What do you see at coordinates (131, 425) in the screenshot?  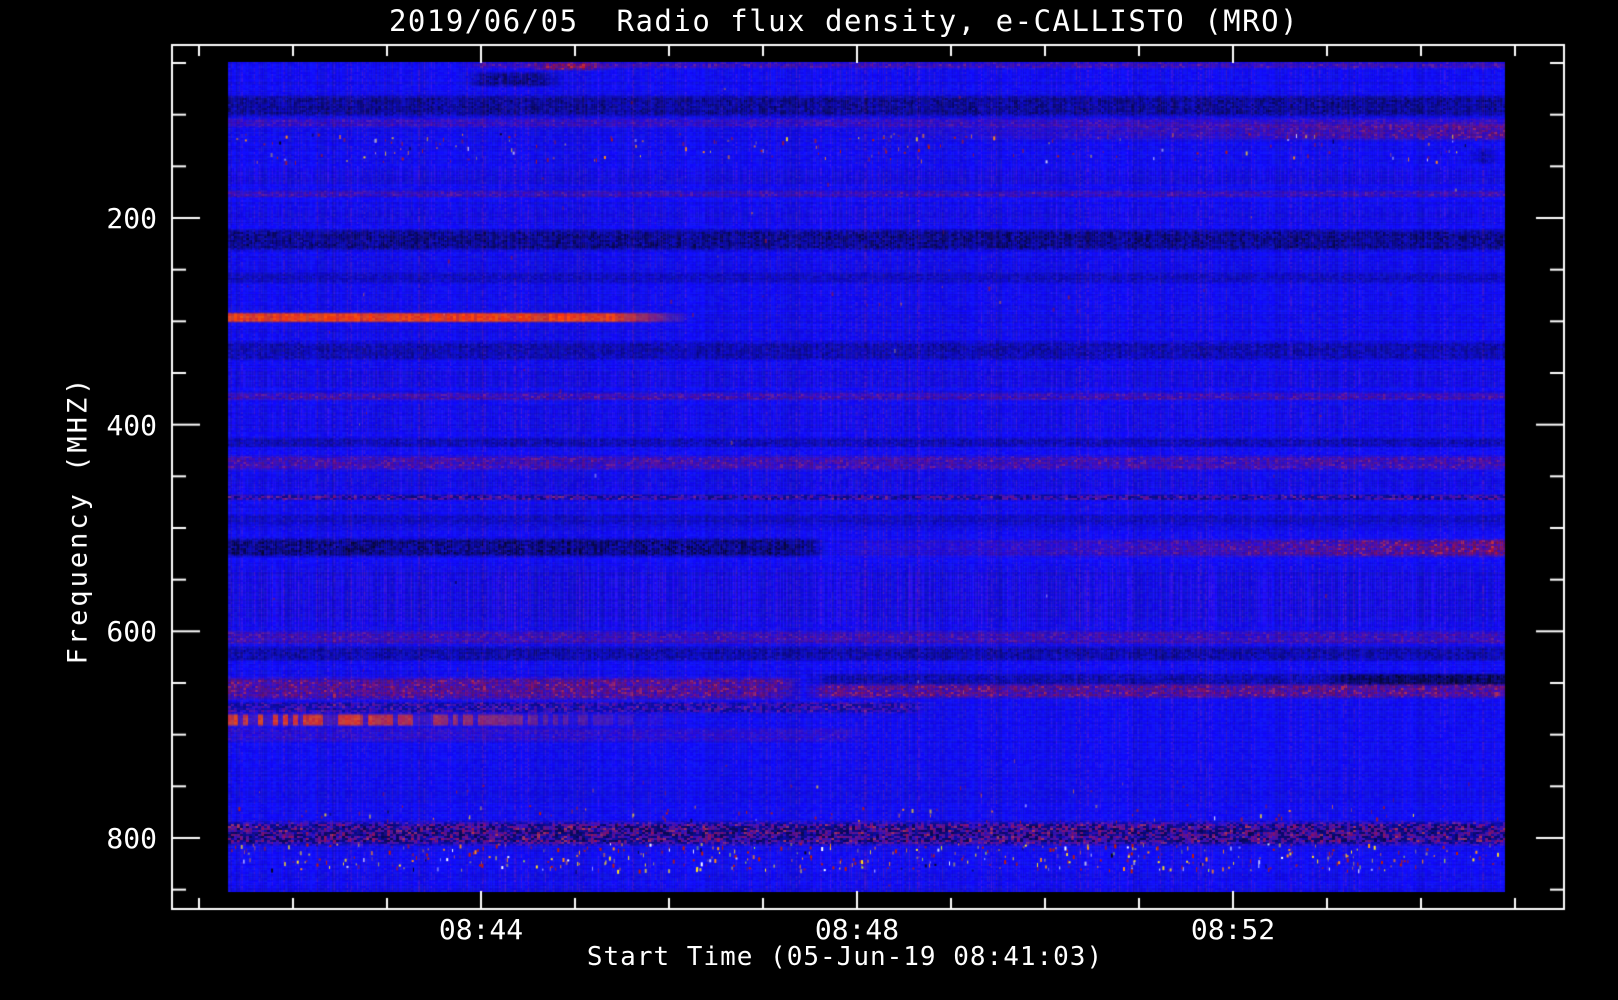 I see `y-tick-label: 400` at bounding box center [131, 425].